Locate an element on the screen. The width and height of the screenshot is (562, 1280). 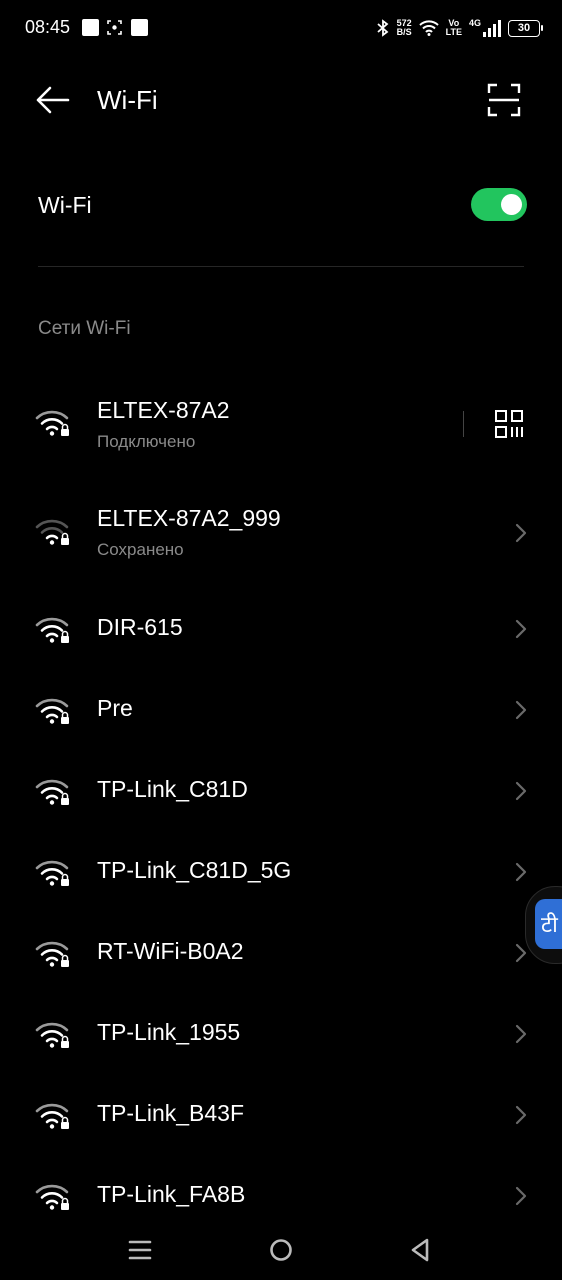
back-icon is located at coordinates (420, 1250).